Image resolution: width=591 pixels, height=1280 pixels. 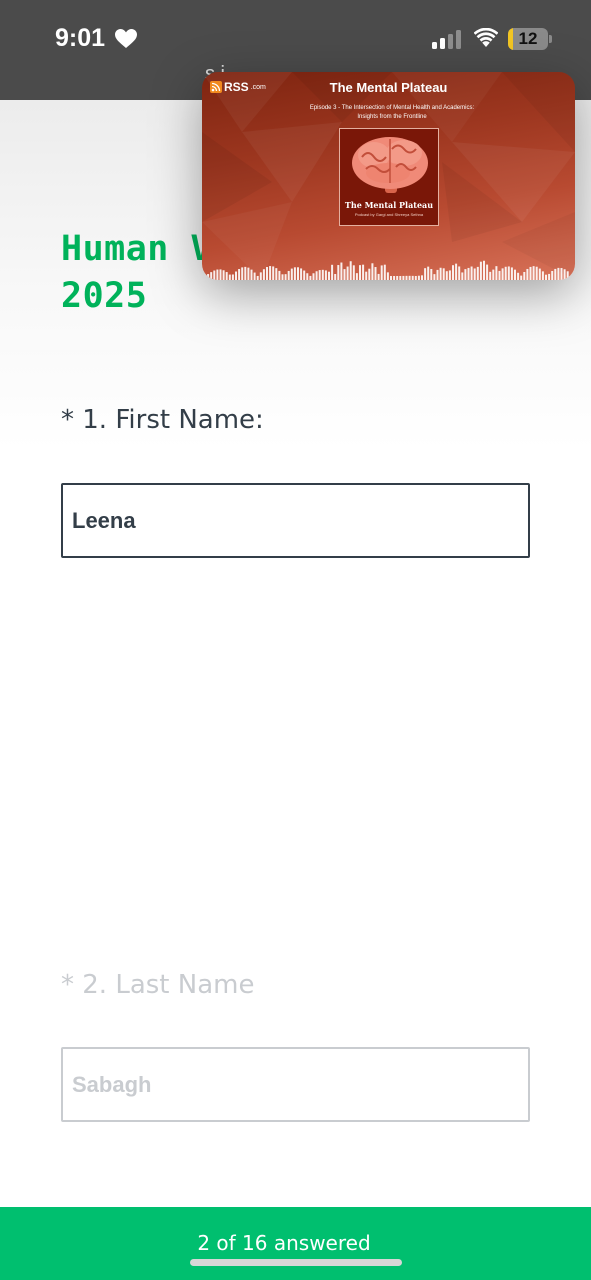 I want to click on waveform-icon, so click(x=386, y=270).